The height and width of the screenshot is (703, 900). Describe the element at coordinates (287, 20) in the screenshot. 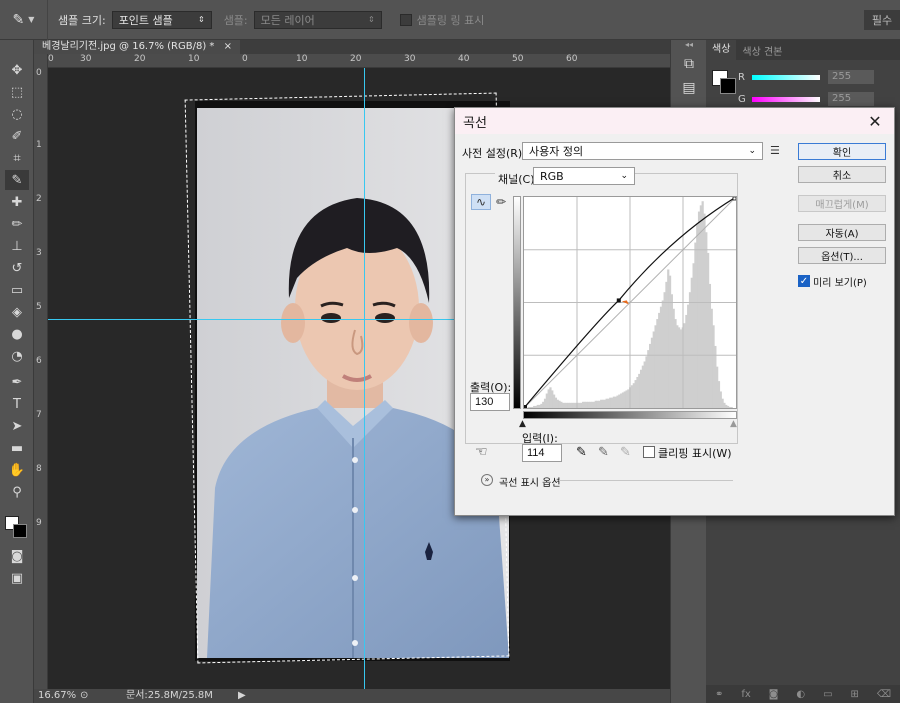

I see `sample-layer-value: 모든 레이어` at that location.